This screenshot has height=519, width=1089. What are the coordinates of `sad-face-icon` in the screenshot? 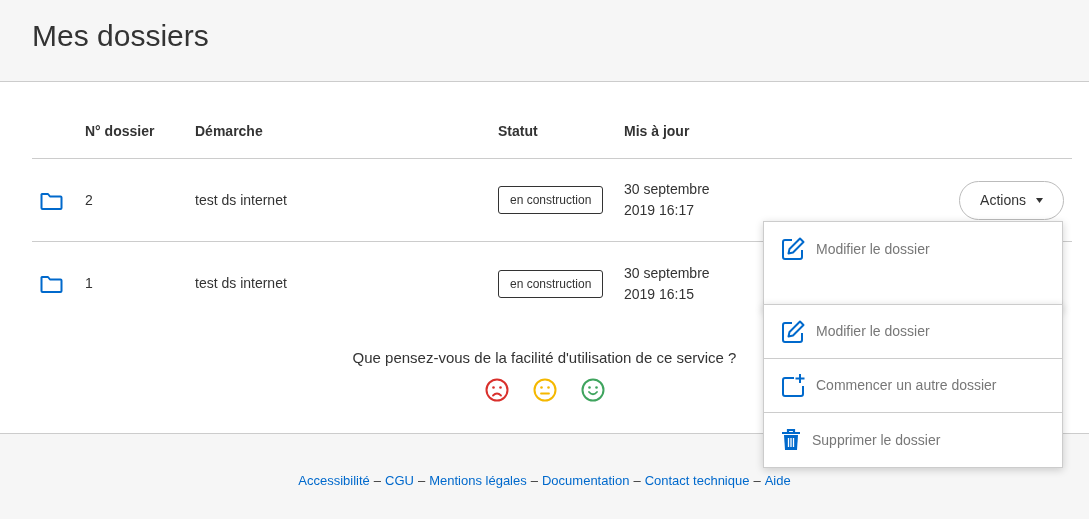 It's located at (496, 389).